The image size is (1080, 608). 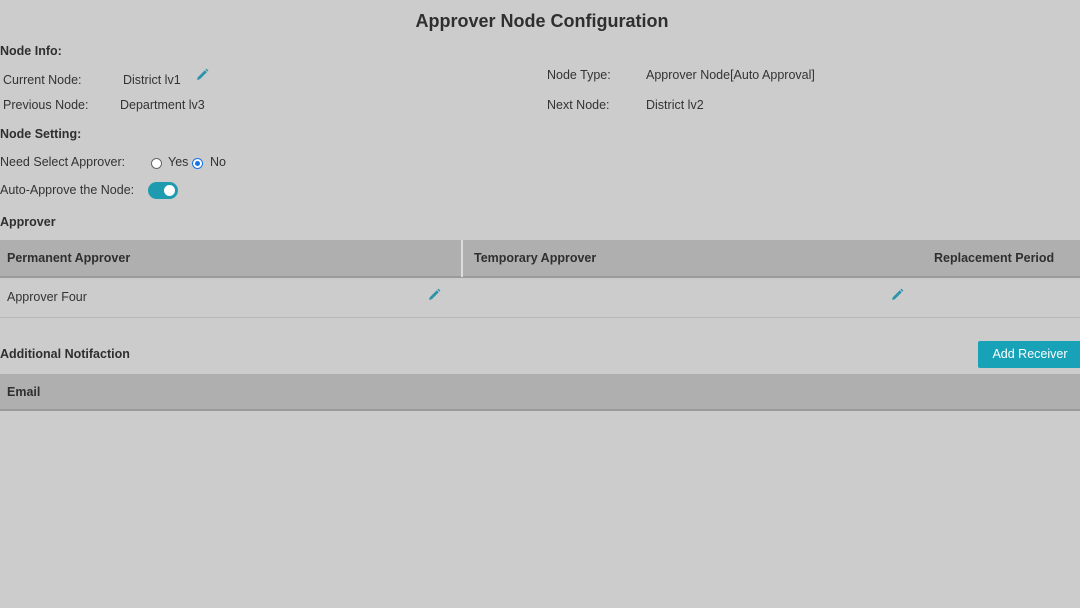 I want to click on radio-no, so click(x=197, y=163).